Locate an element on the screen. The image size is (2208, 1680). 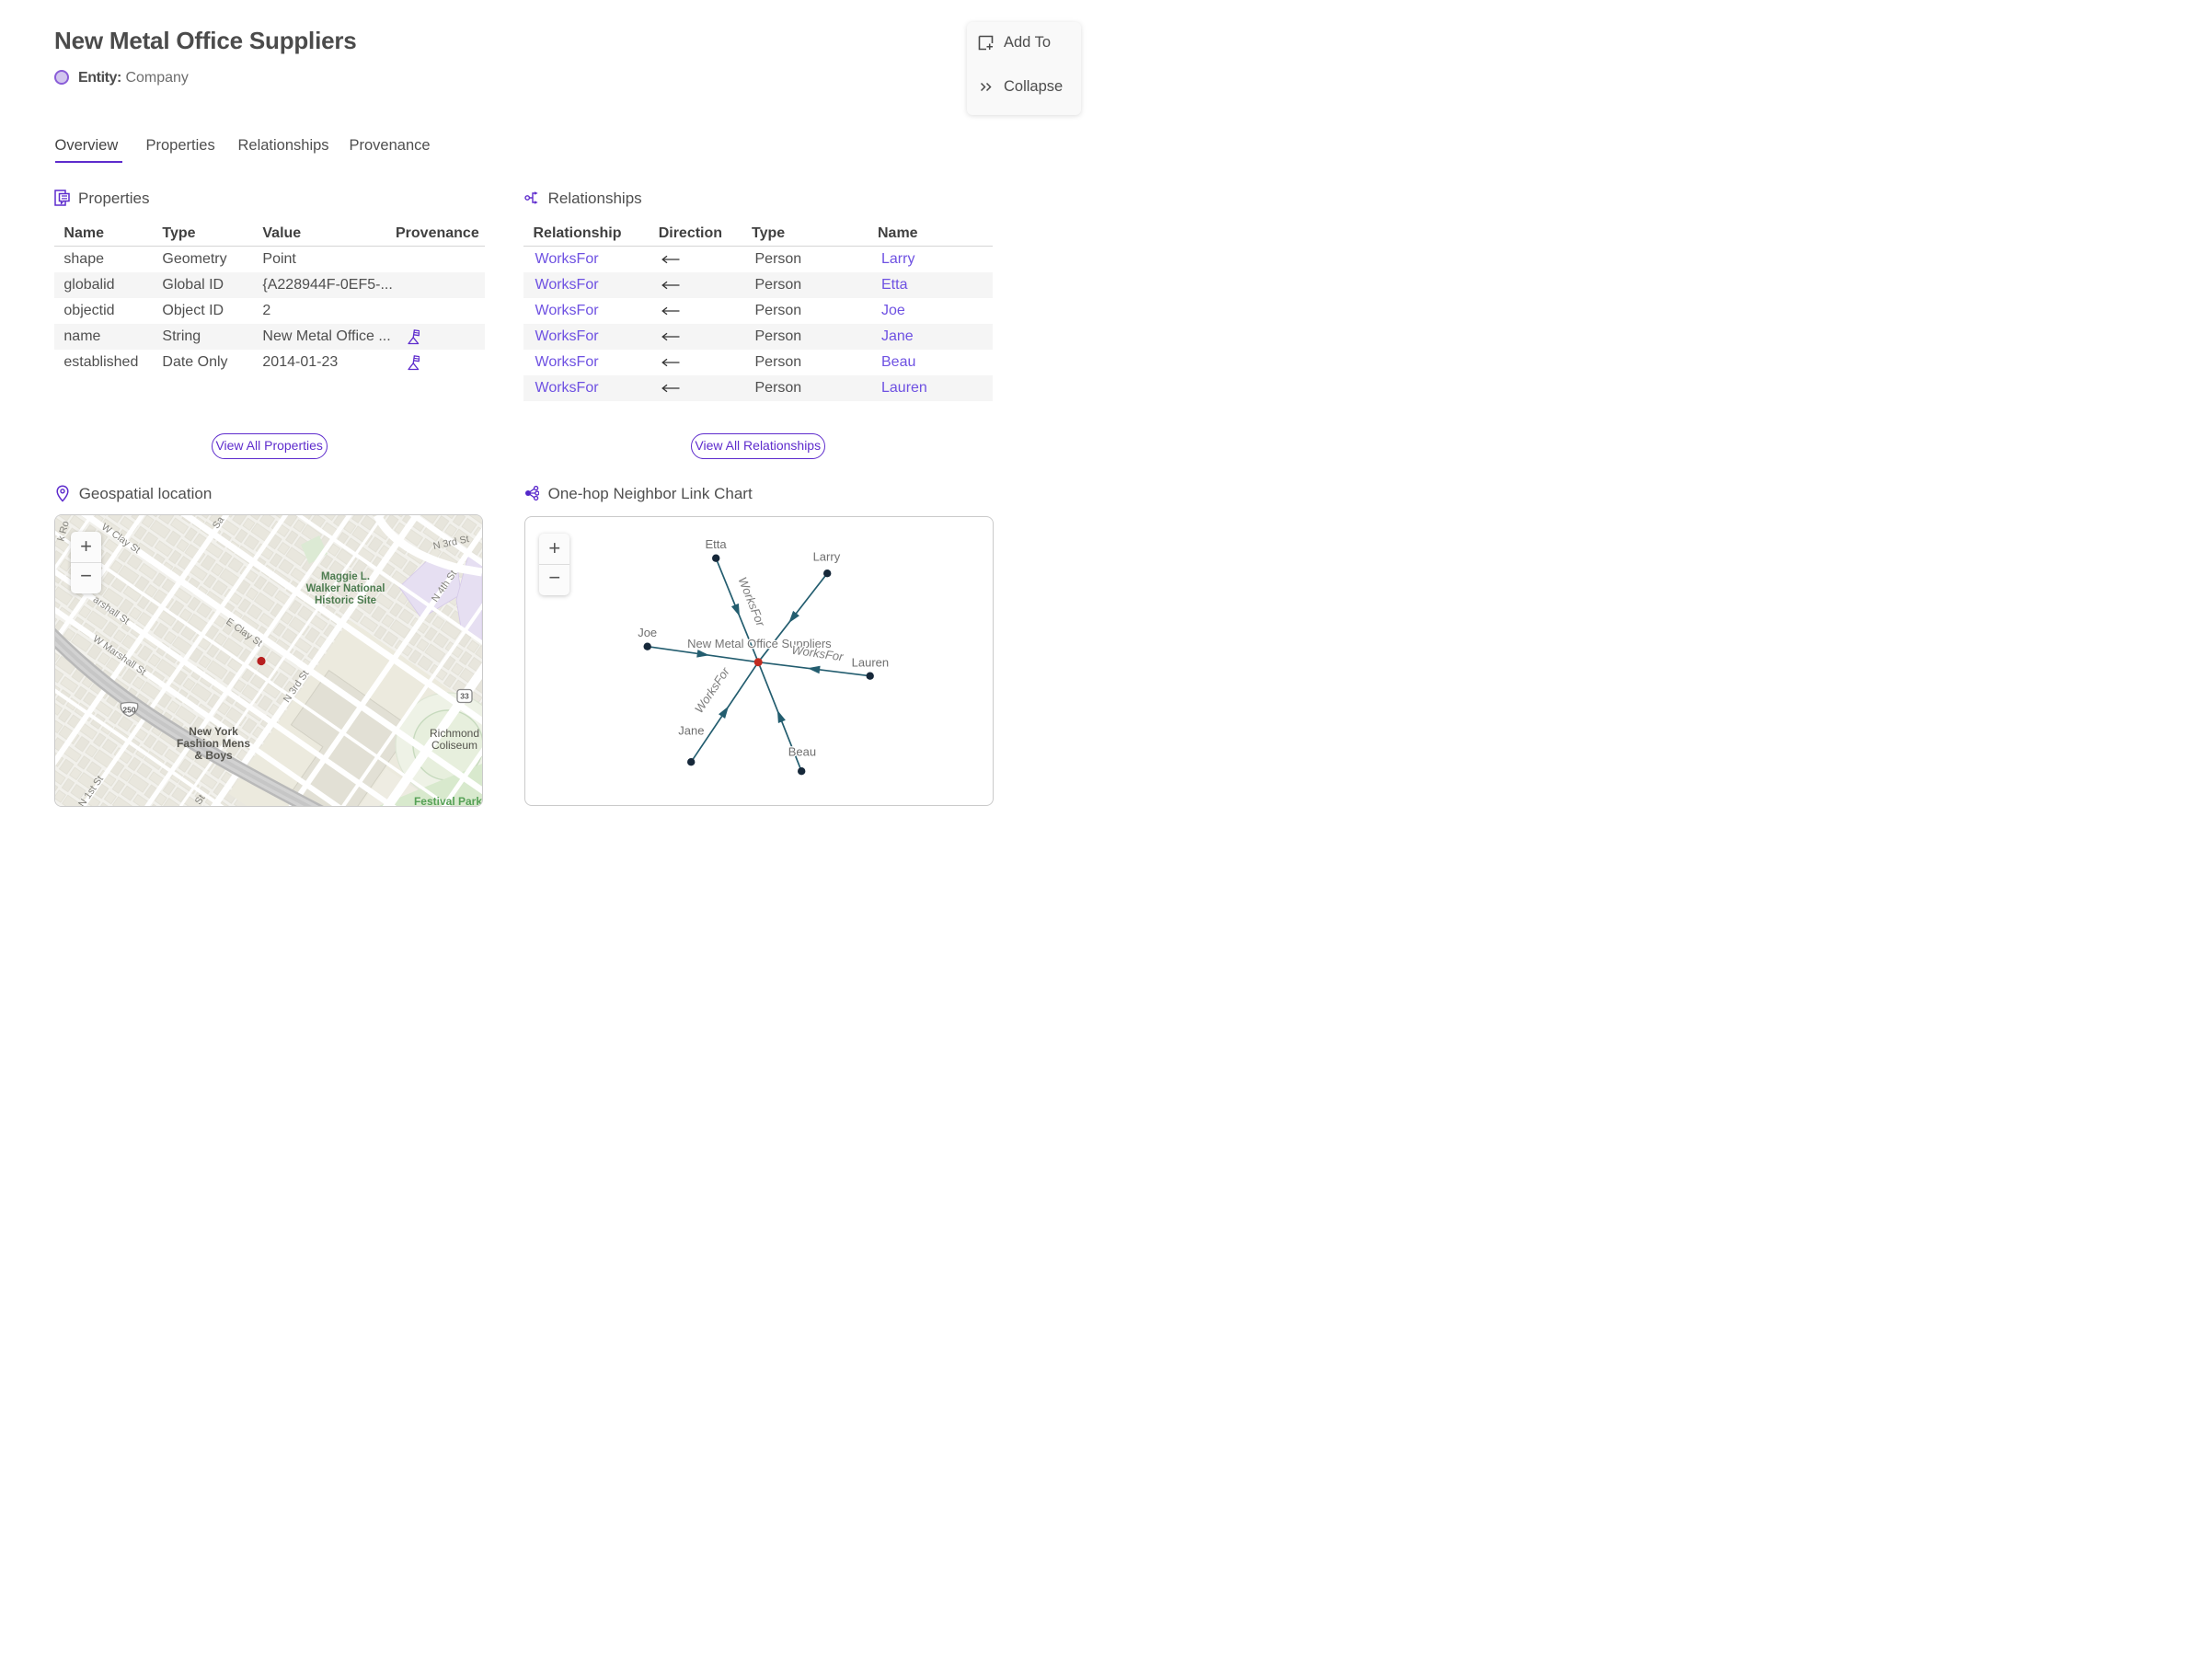
svg-text: Richmond is located at coordinates (453, 733).